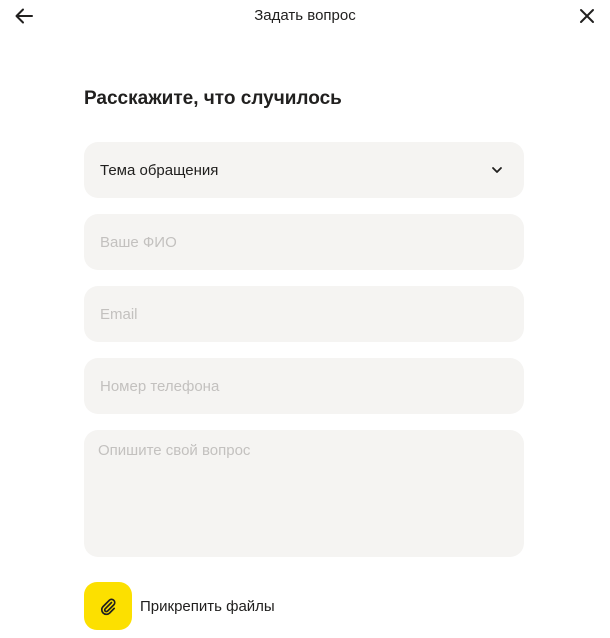  Describe the element at coordinates (304, 314) in the screenshot. I see `email-input` at that location.